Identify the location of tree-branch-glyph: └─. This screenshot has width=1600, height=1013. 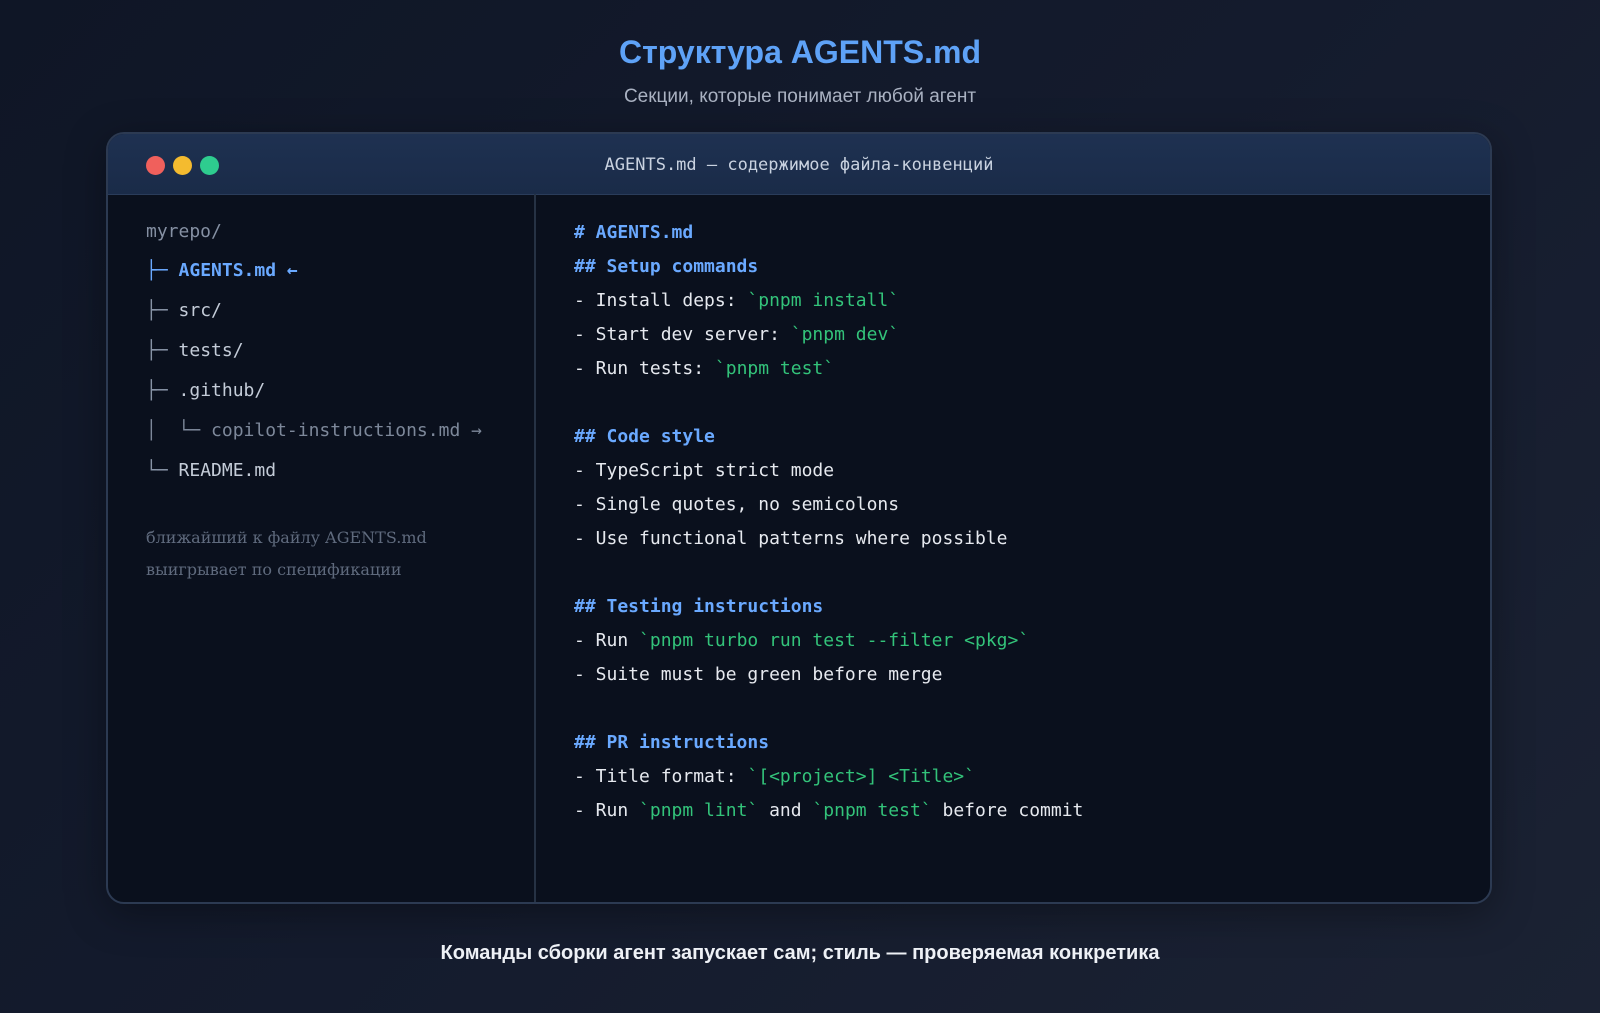
(162, 470).